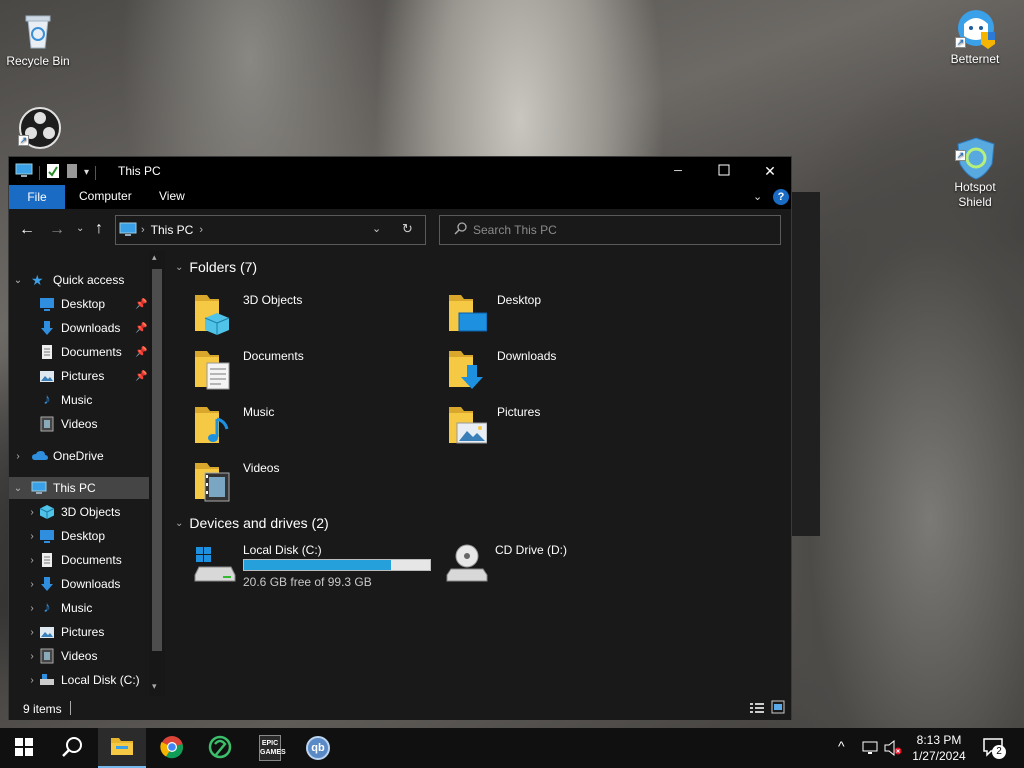 This screenshot has height=768, width=1024. I want to click on nav-label: Desktop, so click(83, 304).